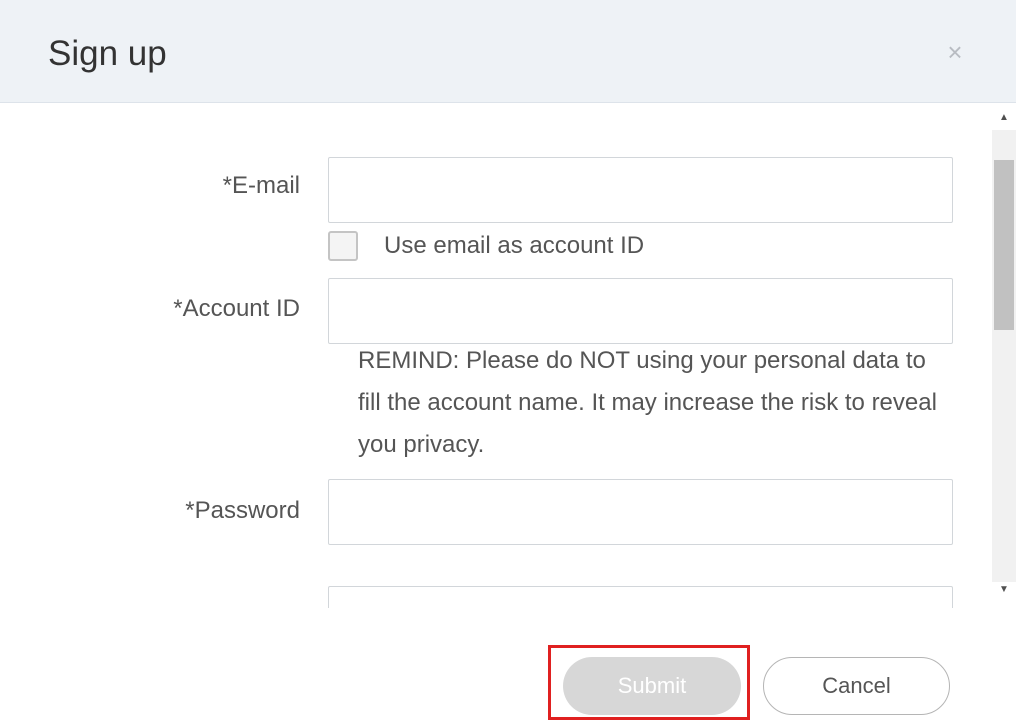 This screenshot has height=720, width=1016. Describe the element at coordinates (508, 51) in the screenshot. I see `dialog-header: Sign up ×` at that location.